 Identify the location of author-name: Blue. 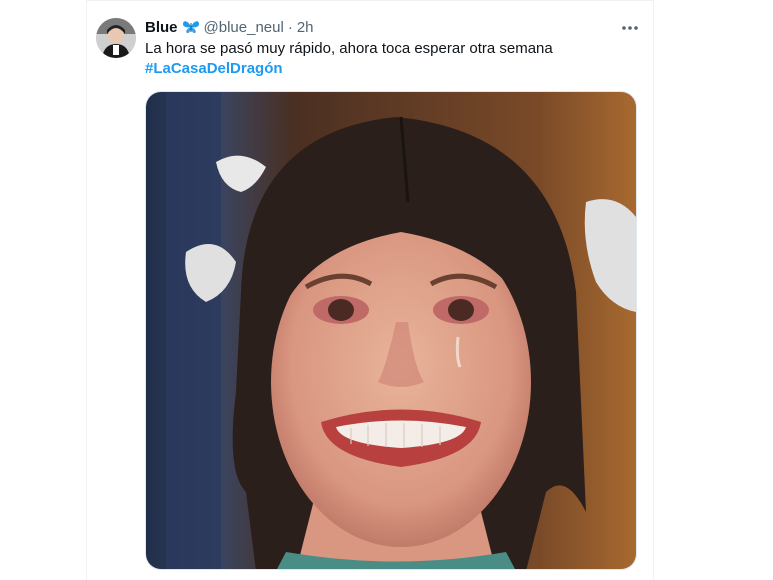
(161, 27).